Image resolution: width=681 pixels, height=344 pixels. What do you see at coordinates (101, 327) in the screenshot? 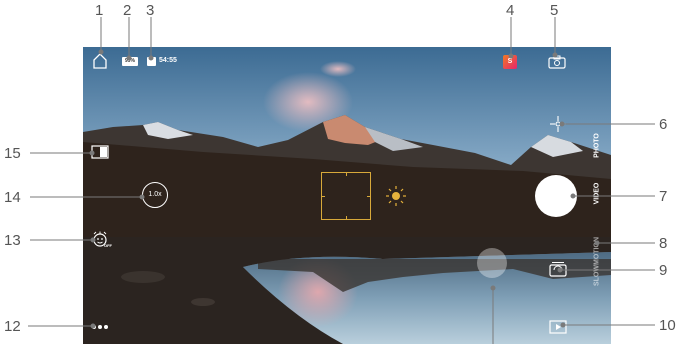
I see `more-icon` at bounding box center [101, 327].